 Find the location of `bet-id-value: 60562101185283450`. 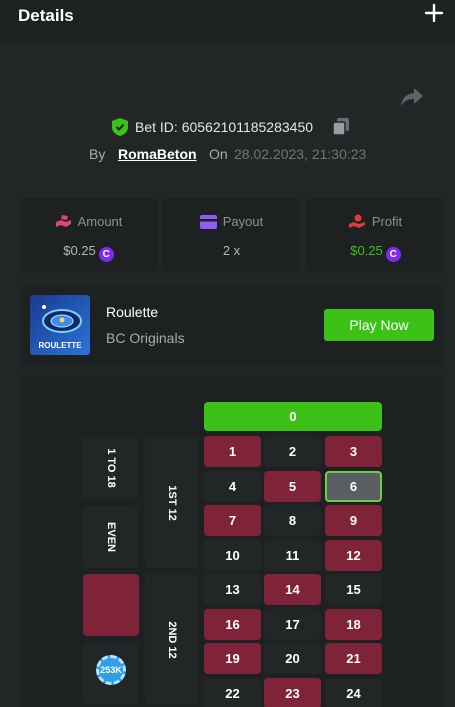

bet-id-value: 60562101185283450 is located at coordinates (247, 127).